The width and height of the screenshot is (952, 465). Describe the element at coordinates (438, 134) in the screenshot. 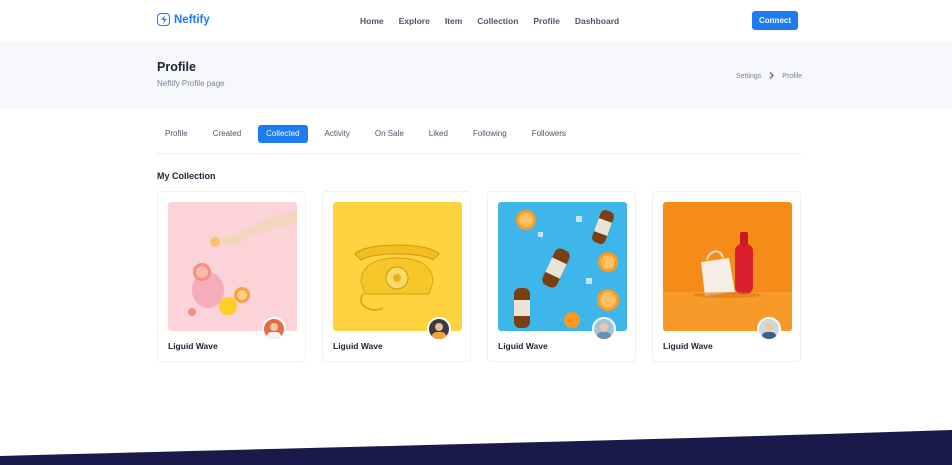

I see `tab-liked: Liked` at that location.